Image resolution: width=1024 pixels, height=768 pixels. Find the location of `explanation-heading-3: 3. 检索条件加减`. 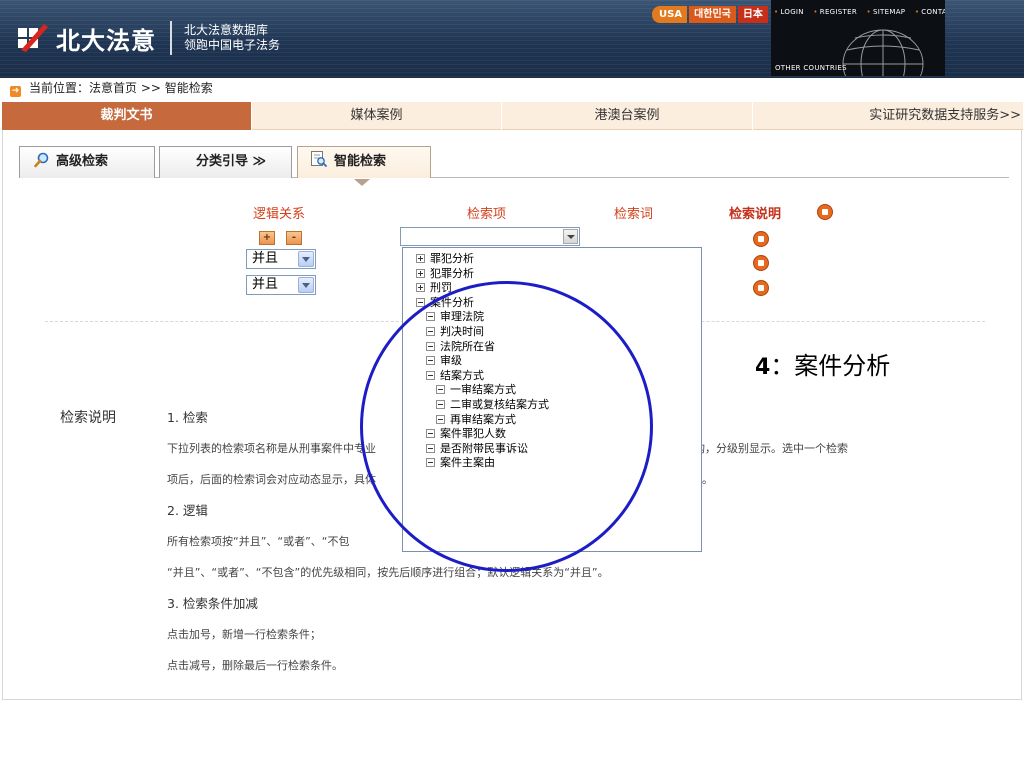

explanation-heading-3: 3. 检索条件加减 is located at coordinates (212, 603).